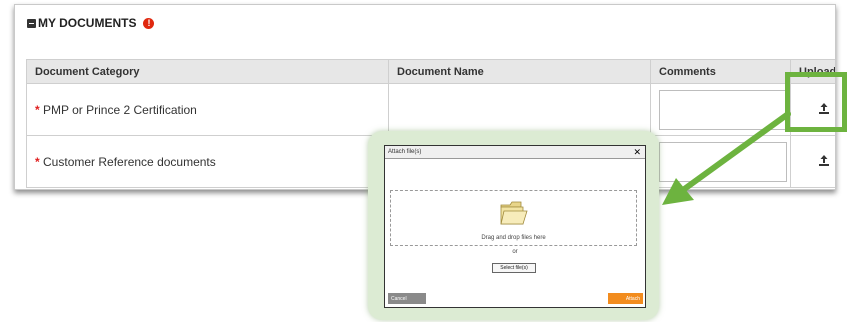 The height and width of the screenshot is (322, 853). What do you see at coordinates (515, 152) in the screenshot?
I see `dialog-titlebar: Attach file(s) ✕` at bounding box center [515, 152].